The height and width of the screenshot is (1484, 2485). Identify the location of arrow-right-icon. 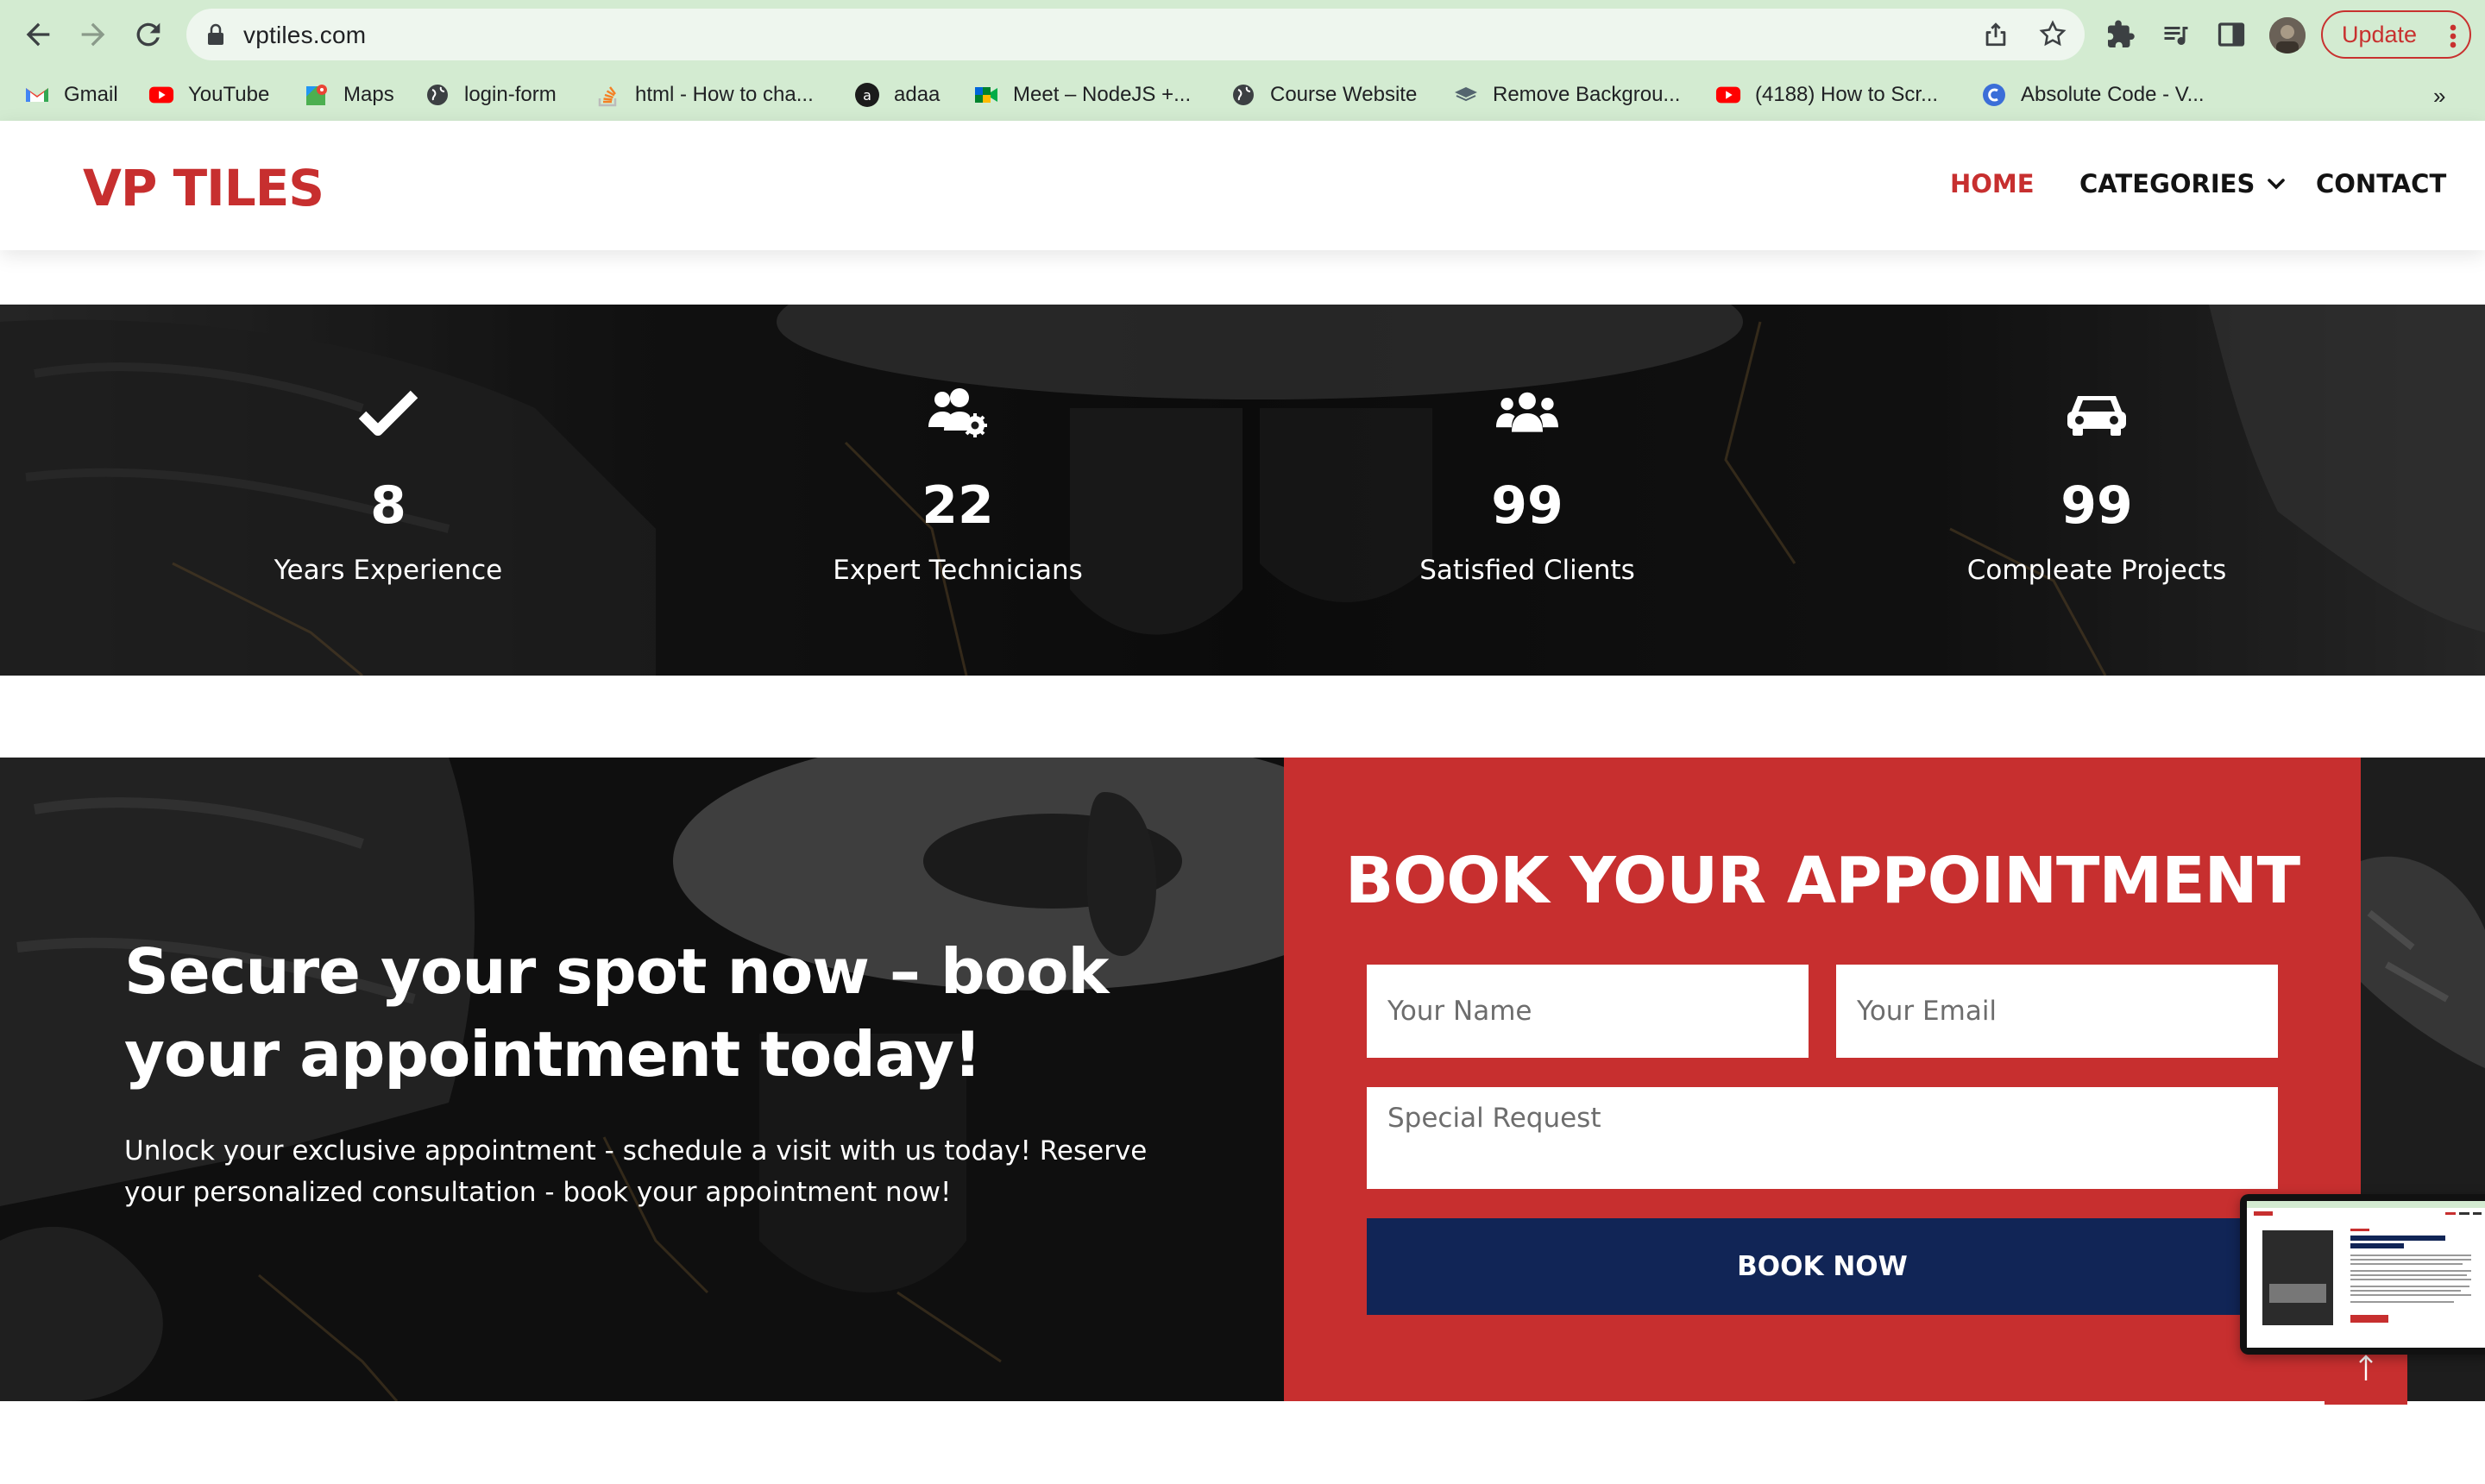
(93, 34).